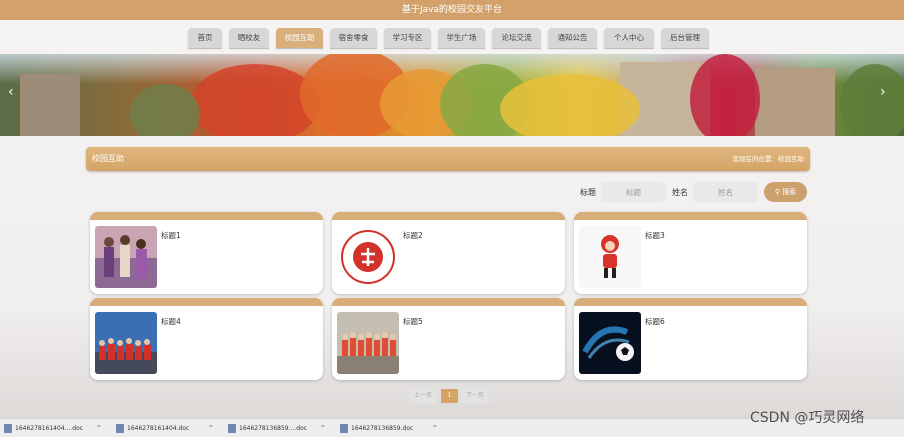 The height and width of the screenshot is (437, 904). I want to click on next-page-button: 下一页, so click(475, 396).